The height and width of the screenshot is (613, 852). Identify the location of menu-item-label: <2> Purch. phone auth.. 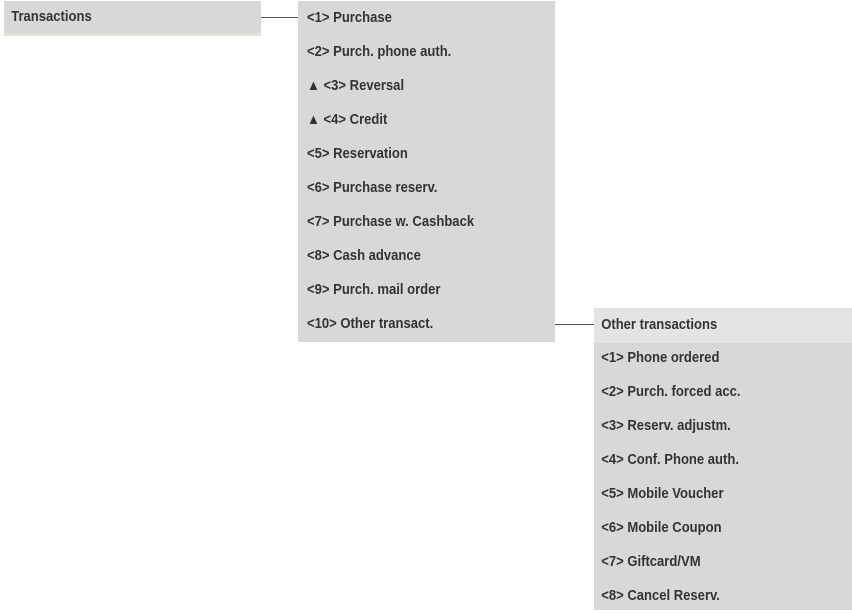
(379, 52).